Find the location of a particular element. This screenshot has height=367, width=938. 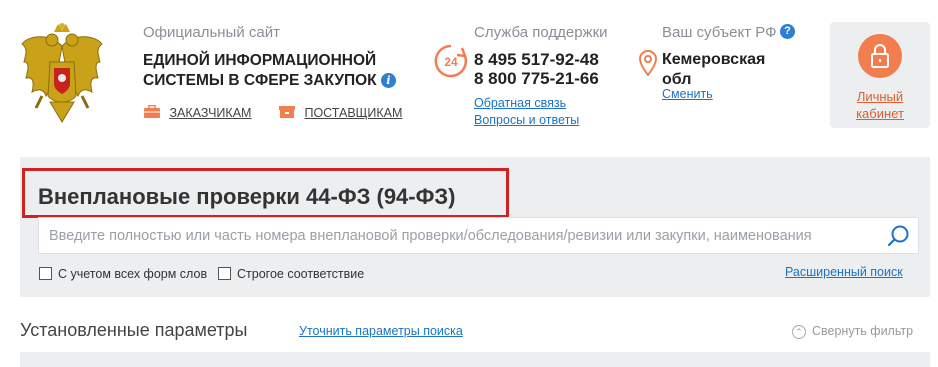

location-pin-icon is located at coordinates (648, 65).